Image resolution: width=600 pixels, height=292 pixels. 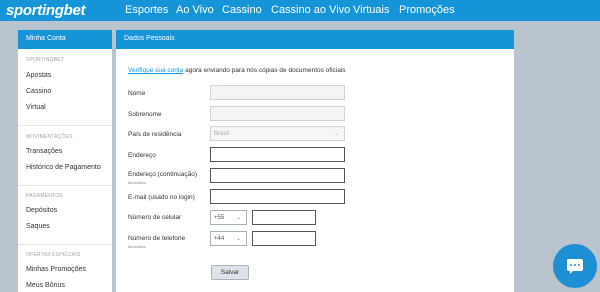 I want to click on sobrenome-field, so click(x=277, y=113).